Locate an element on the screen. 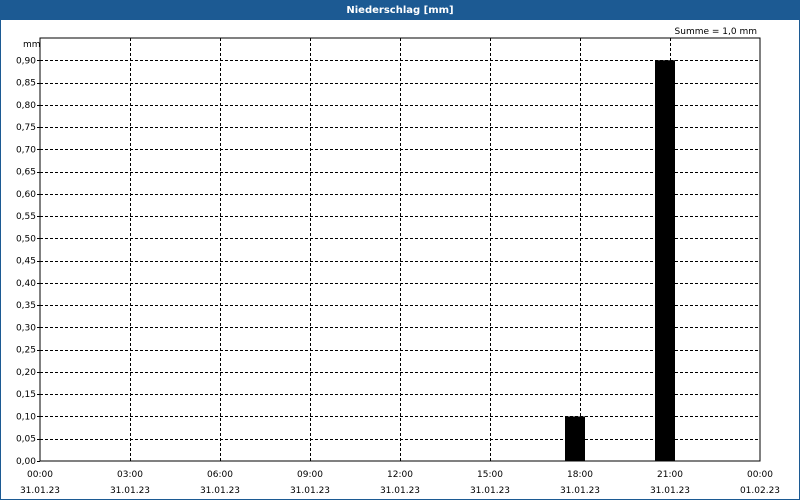  y-tick-label: 0,00 is located at coordinates (26, 462).